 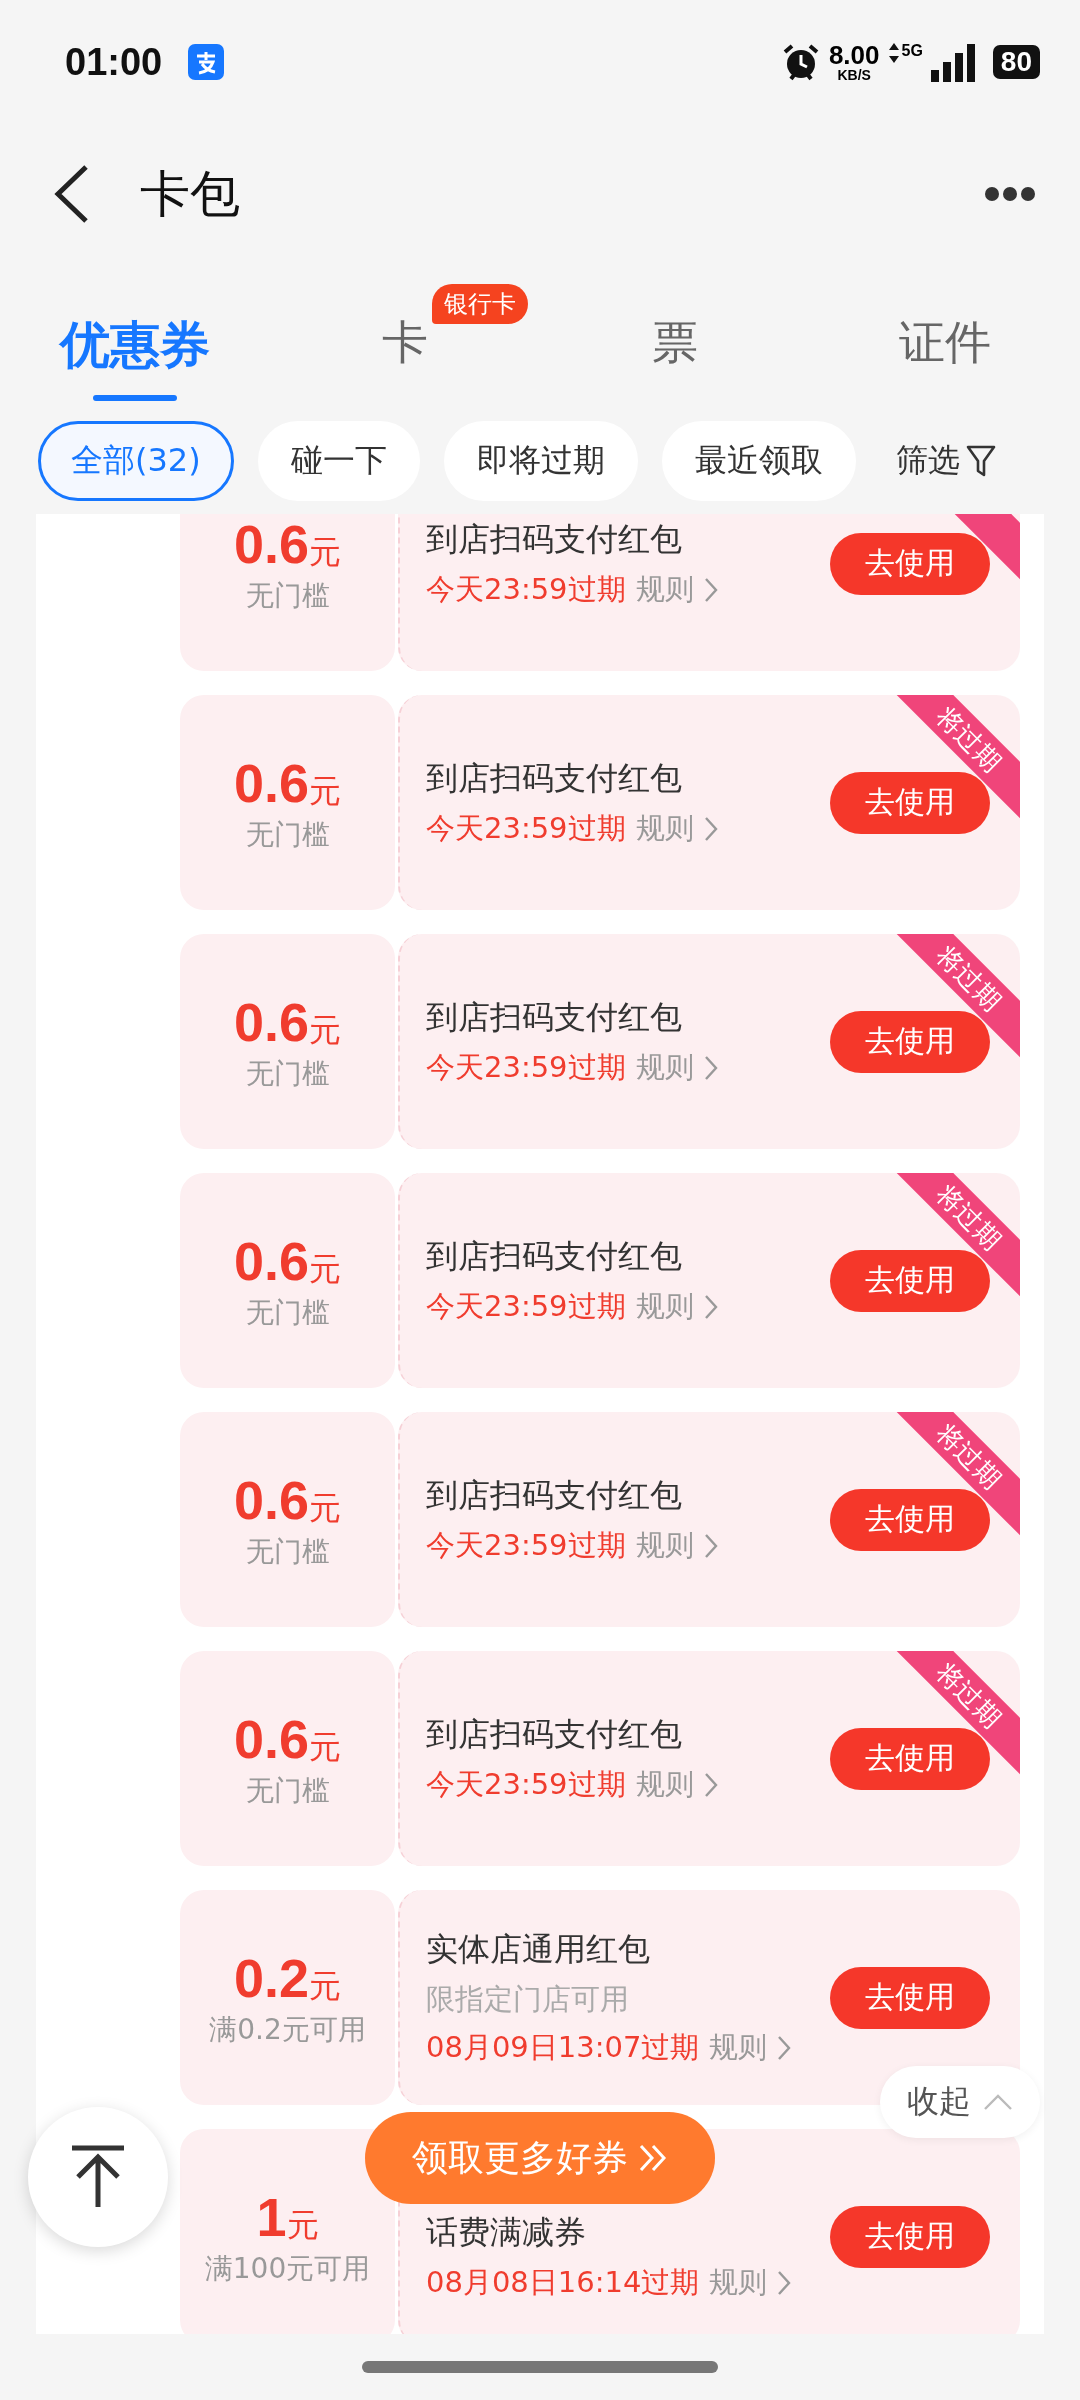 I want to click on tab: 卡, so click(x=405, y=343).